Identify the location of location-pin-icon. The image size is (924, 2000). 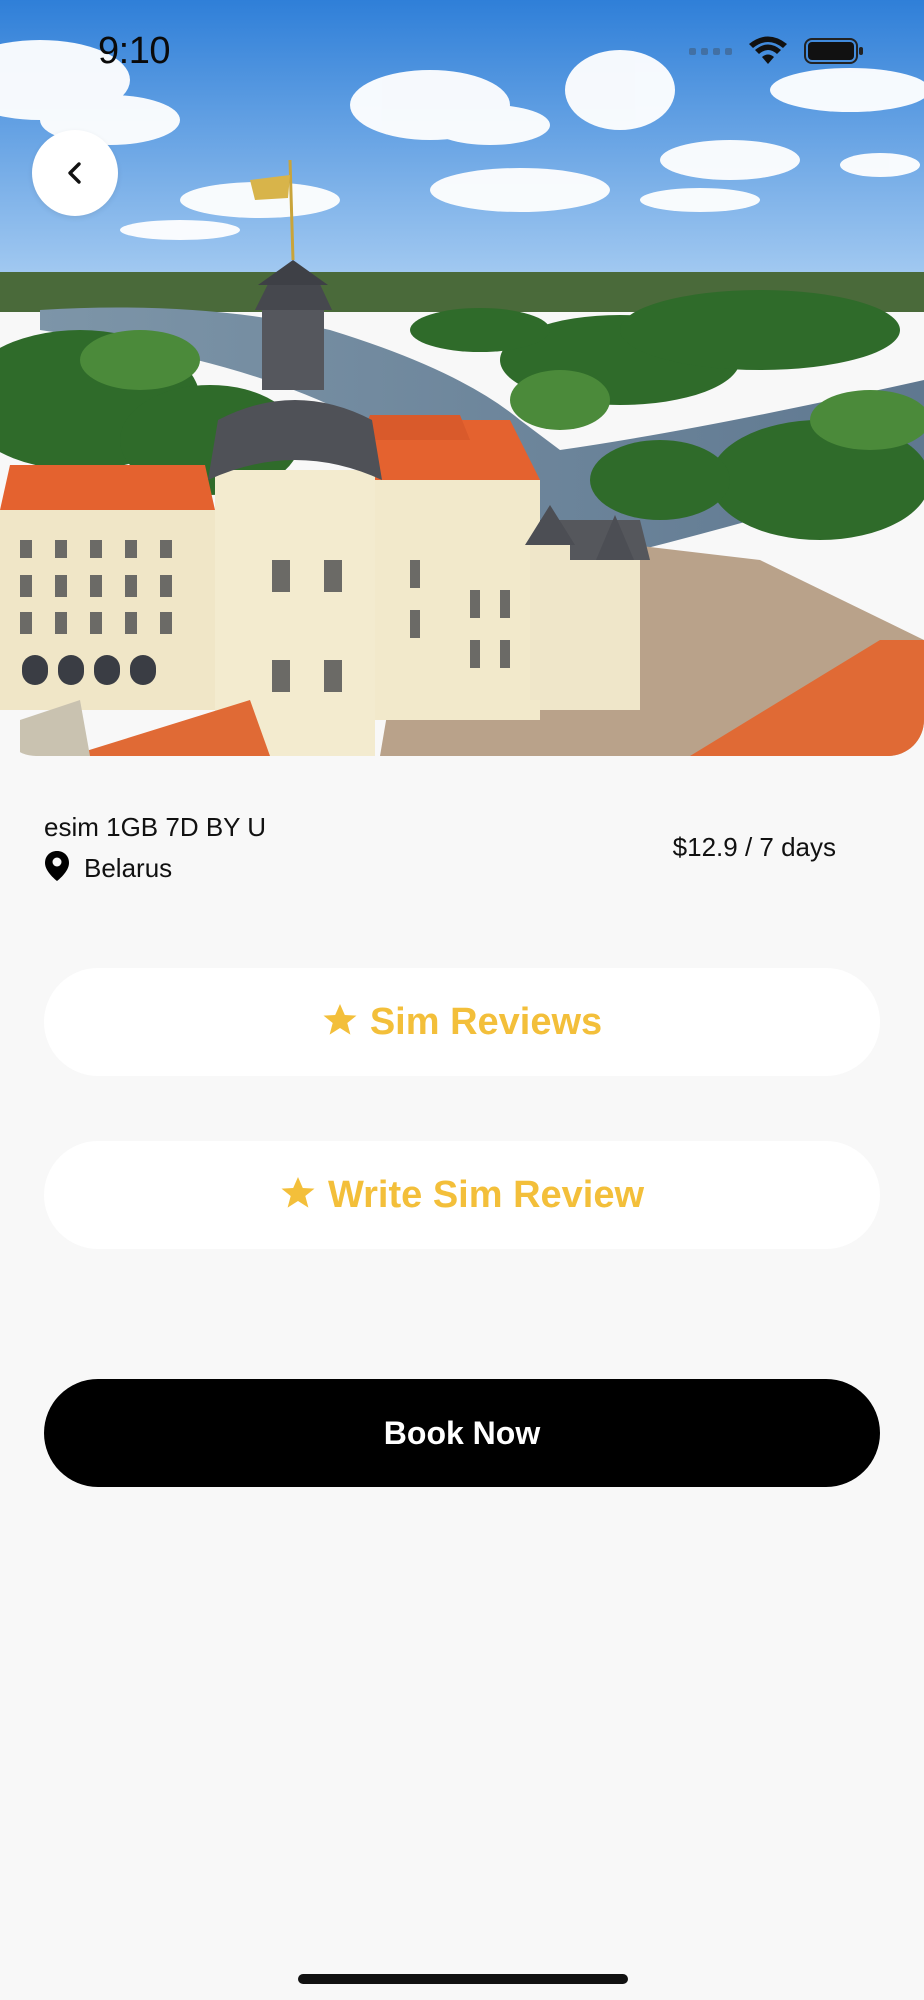
(57, 868).